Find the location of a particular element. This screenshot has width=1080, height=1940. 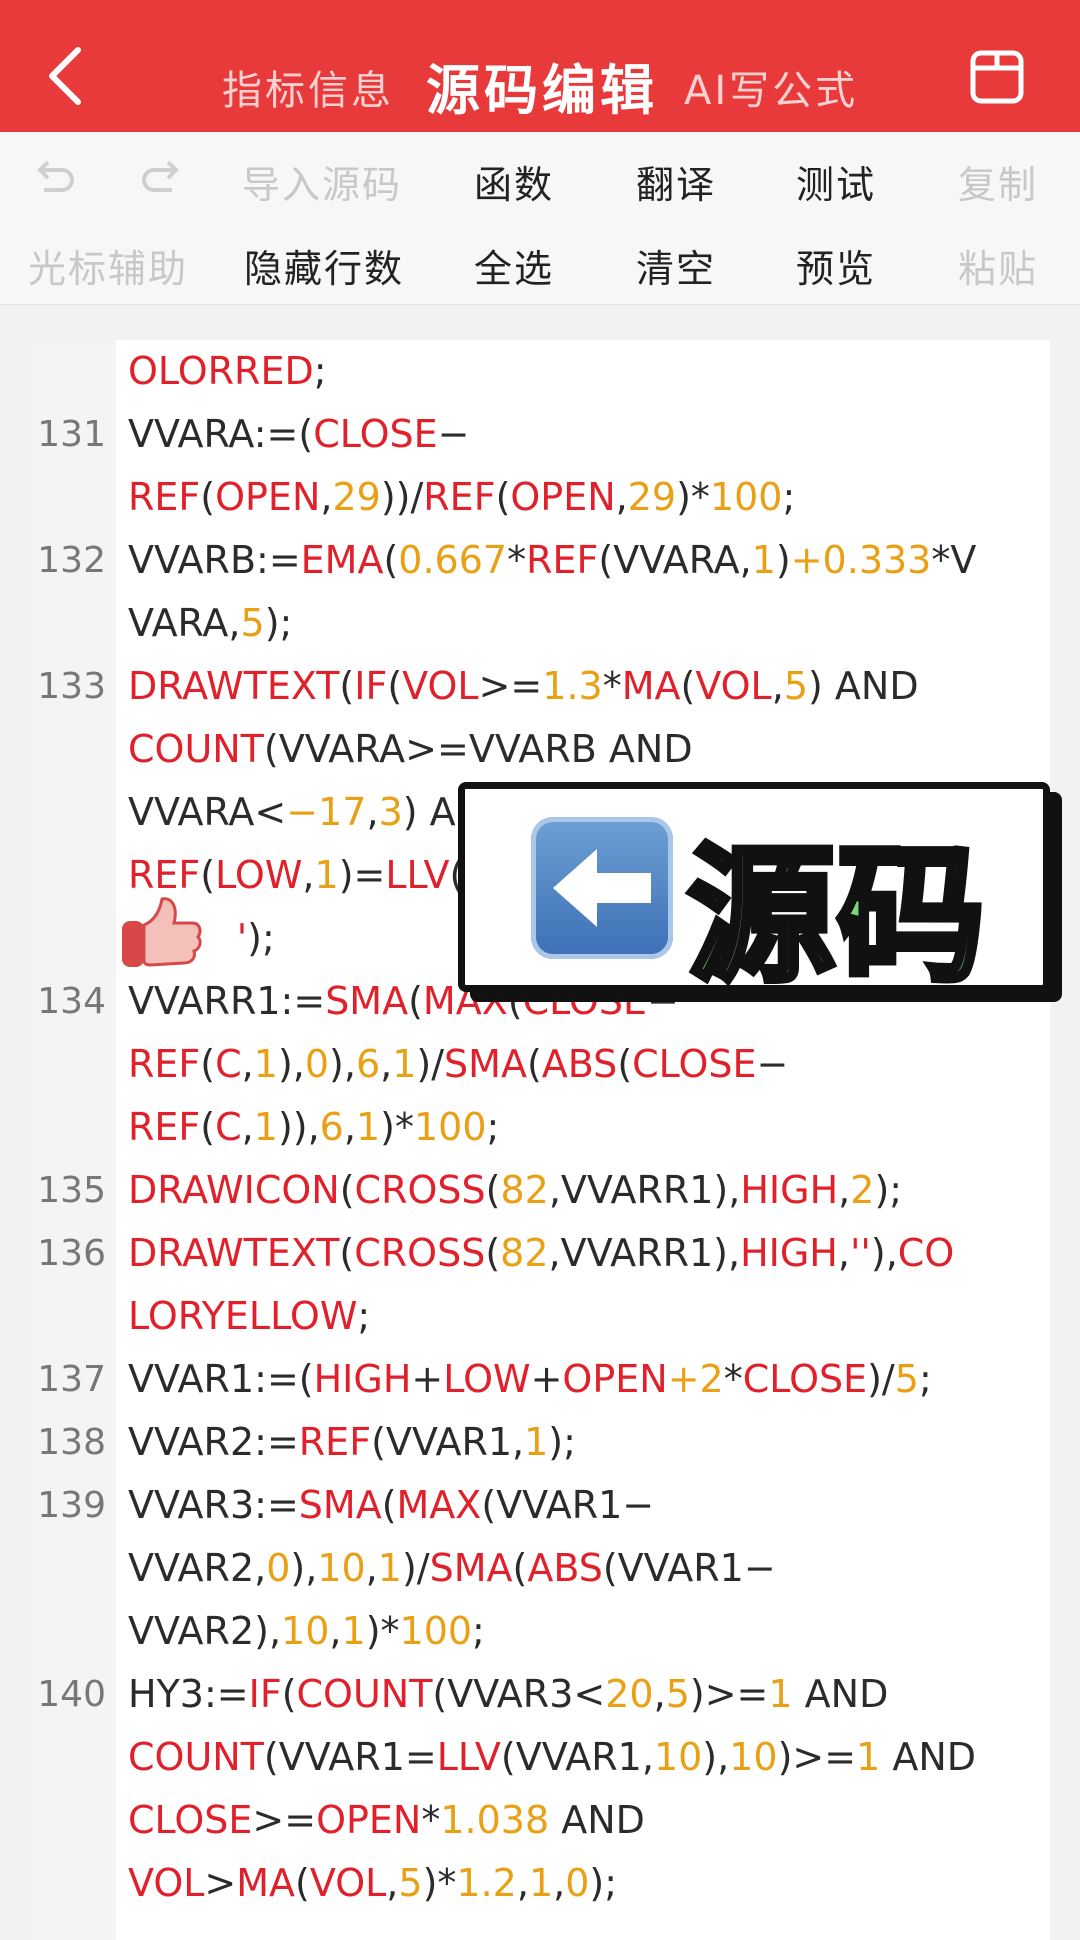

code-text: VOL>MA(VOL,5)*1.2,1,0); is located at coordinates (372, 1883).